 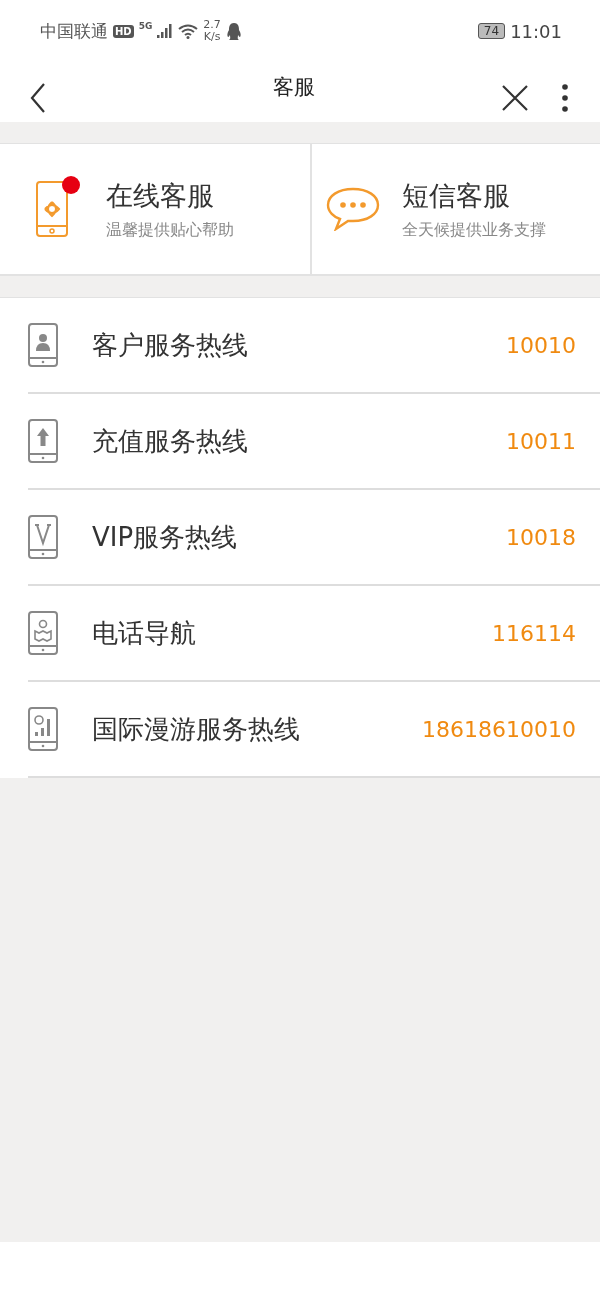 I want to click on hotline-name: VIP服务热线, so click(x=165, y=537).